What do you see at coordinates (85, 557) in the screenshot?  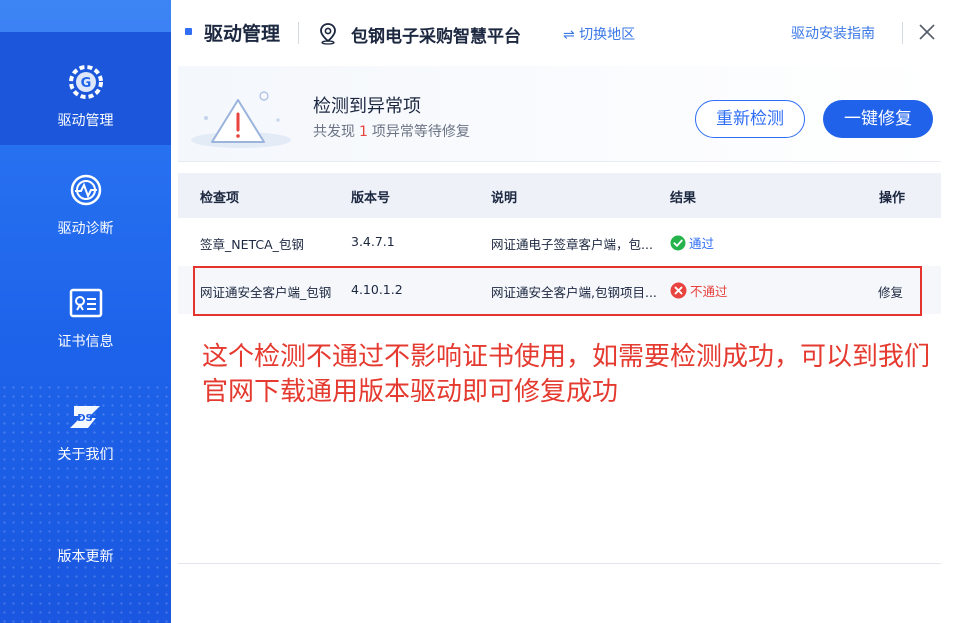 I see `sidebar-item-label: 版本更新` at bounding box center [85, 557].